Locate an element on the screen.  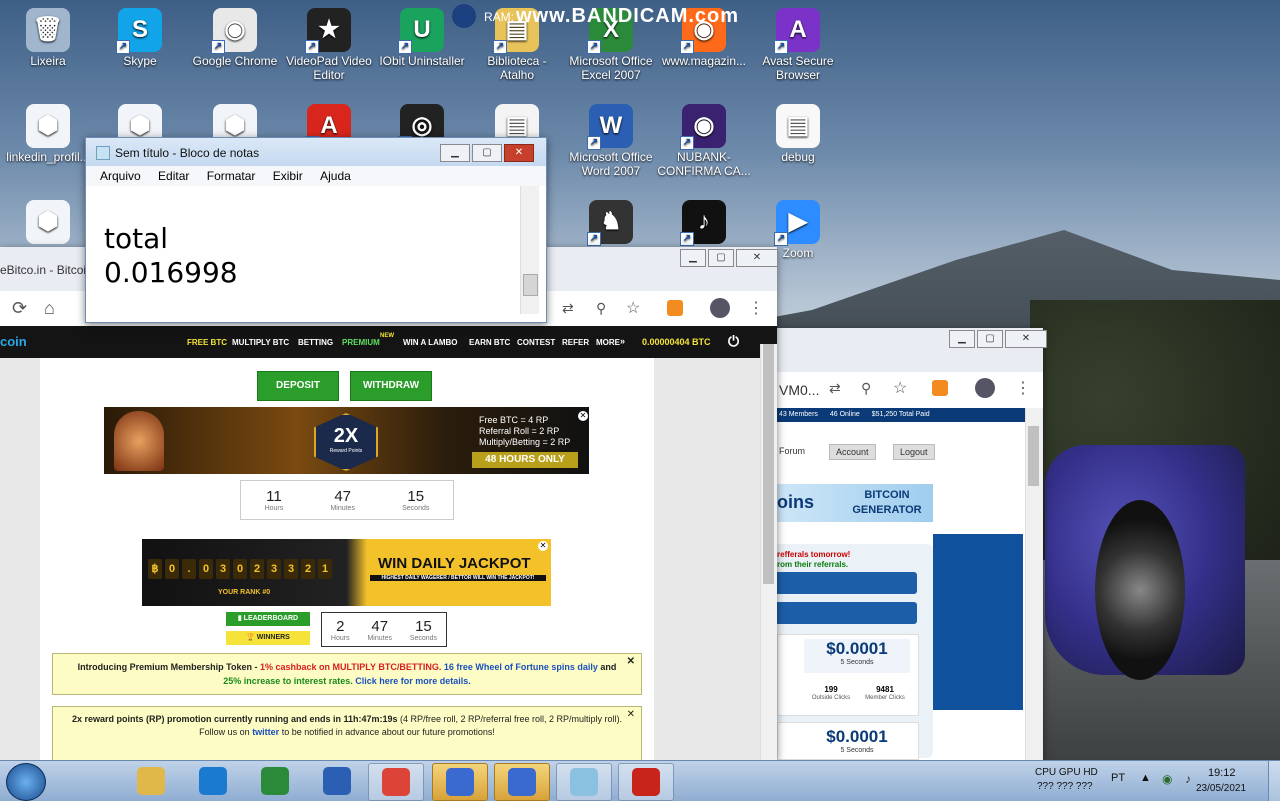
withdraw-button: WITHDRAW is located at coordinates (391, 386).